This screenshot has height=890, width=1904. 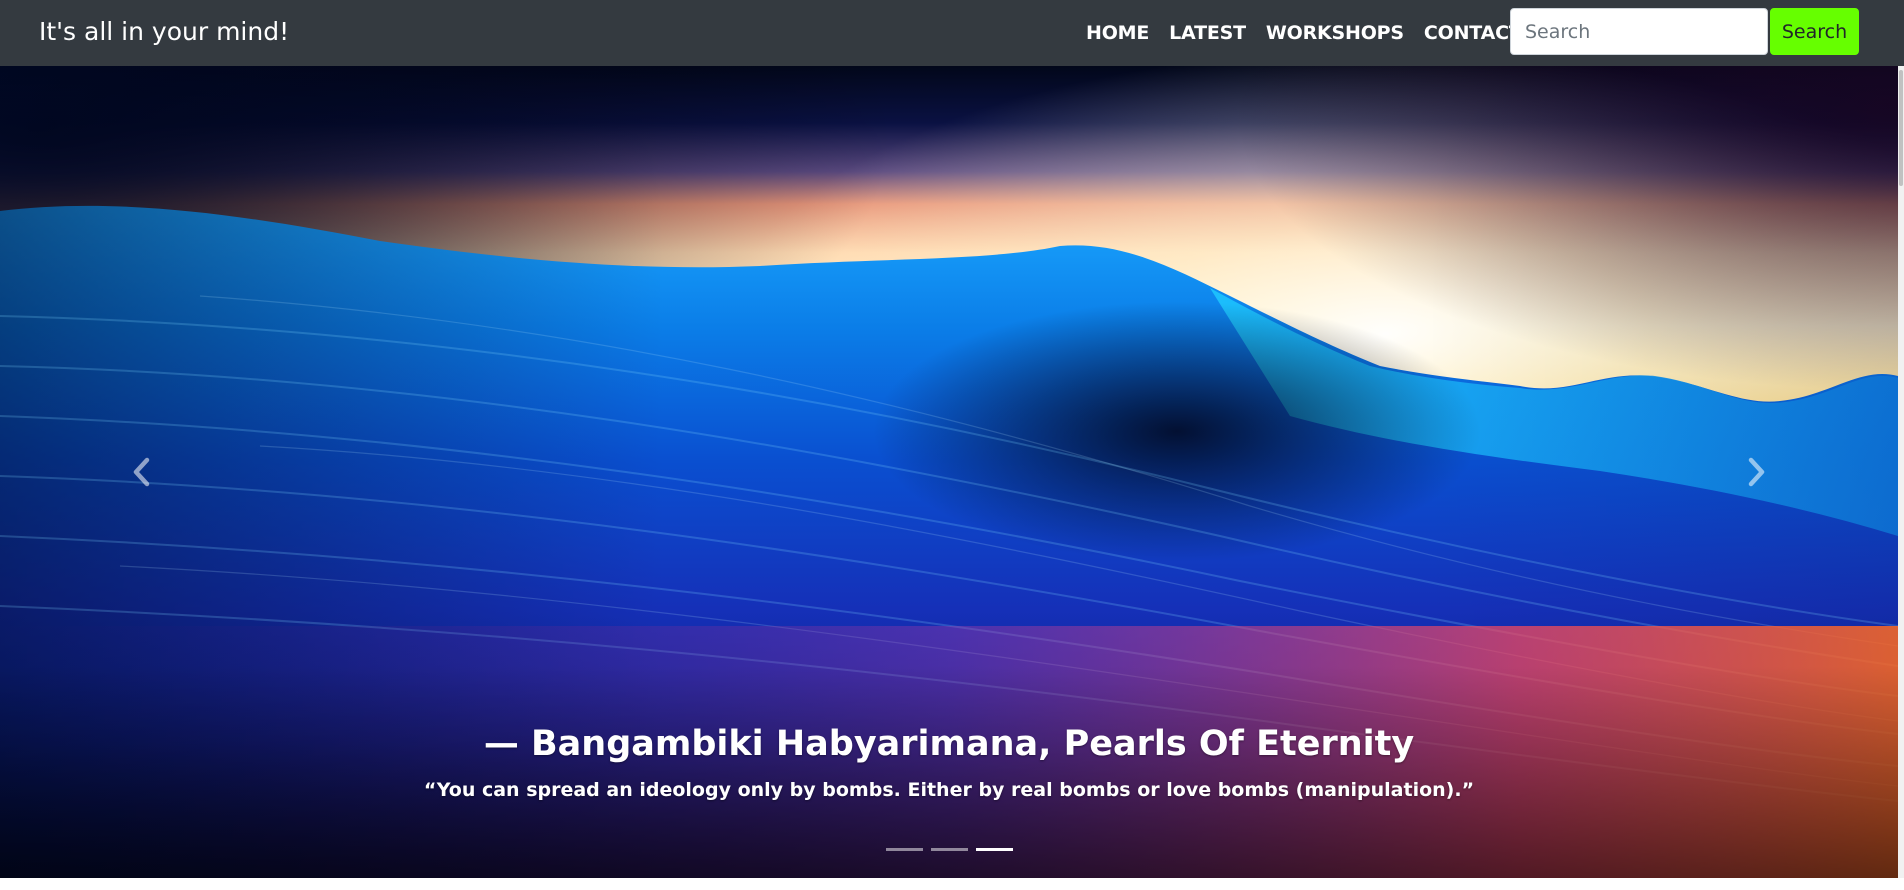 I want to click on nav-link-latest: LATEST, so click(x=1207, y=33).